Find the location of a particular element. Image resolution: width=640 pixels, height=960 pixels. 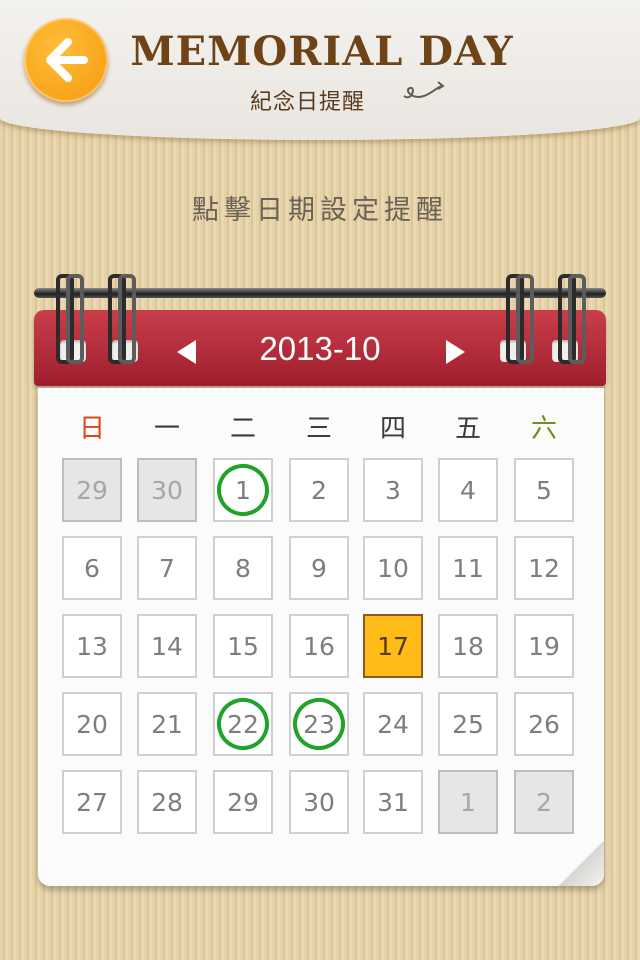

triangle-right-icon is located at coordinates (455, 352).